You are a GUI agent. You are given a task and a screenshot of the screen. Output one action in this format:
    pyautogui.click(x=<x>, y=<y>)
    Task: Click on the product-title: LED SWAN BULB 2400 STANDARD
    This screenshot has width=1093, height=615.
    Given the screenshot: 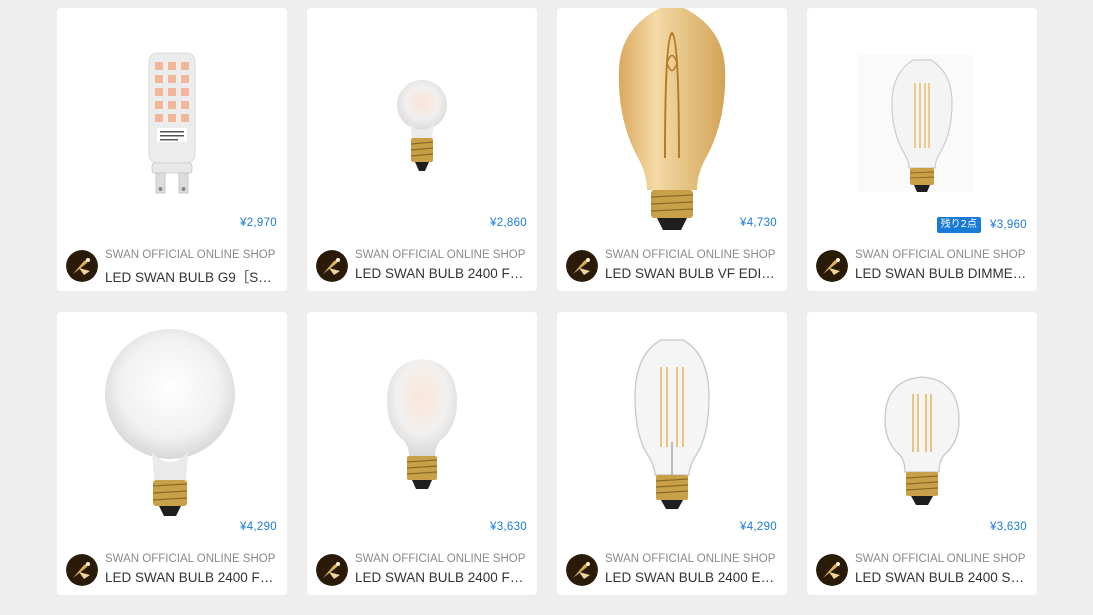 What is the action you would take?
    pyautogui.click(x=942, y=577)
    